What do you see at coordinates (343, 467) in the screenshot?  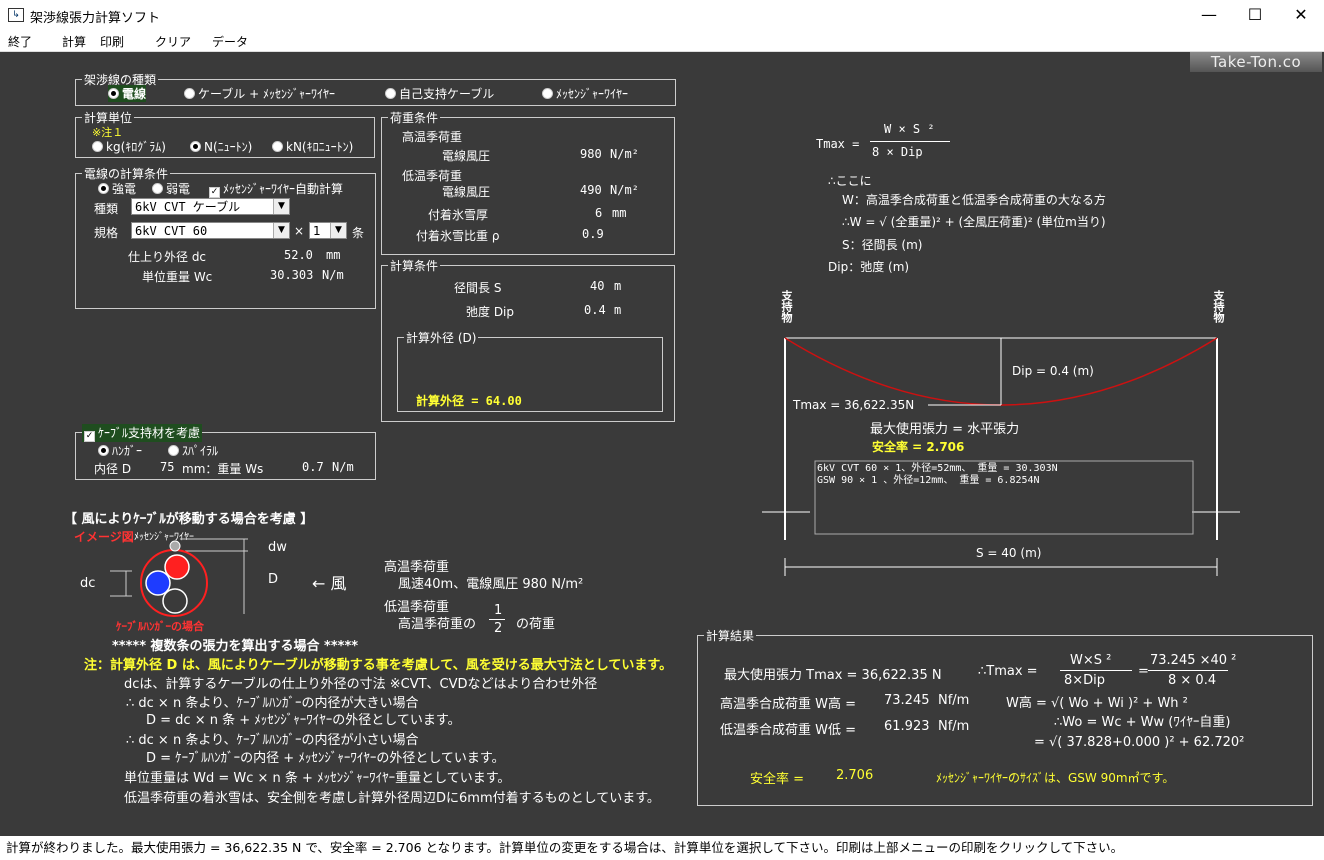 I see `support-weight-unit: N/m` at bounding box center [343, 467].